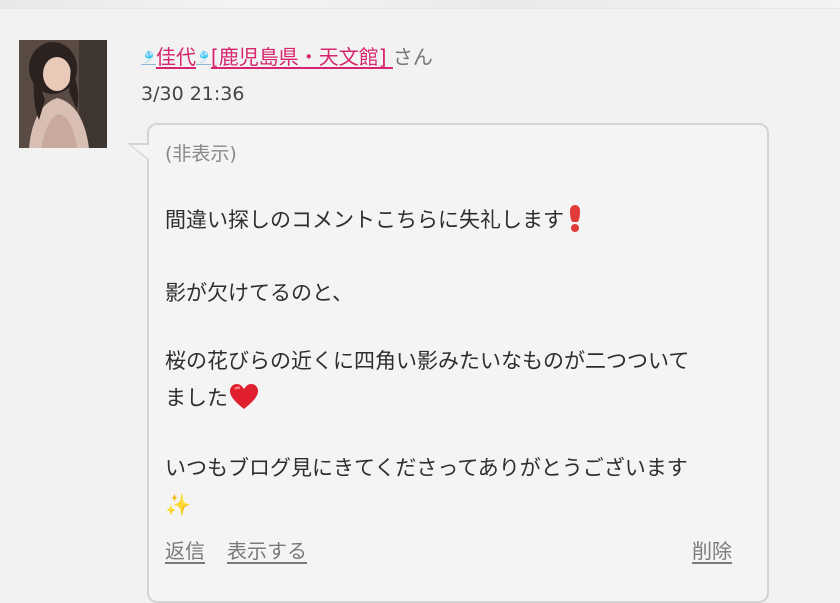 This screenshot has width=840, height=603. I want to click on comment-line: 影が欠けてるのと、, so click(259, 293).